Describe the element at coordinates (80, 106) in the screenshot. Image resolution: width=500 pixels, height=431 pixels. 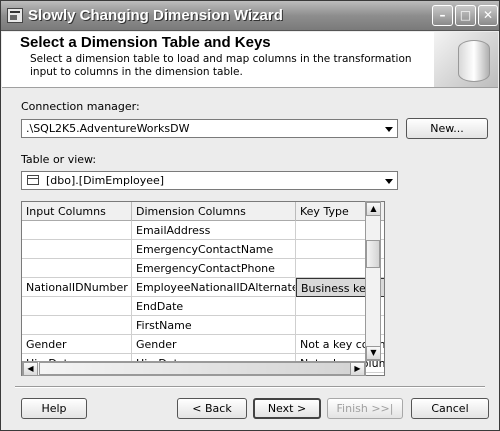
I see `connection-manager-label: Connection manager:` at that location.